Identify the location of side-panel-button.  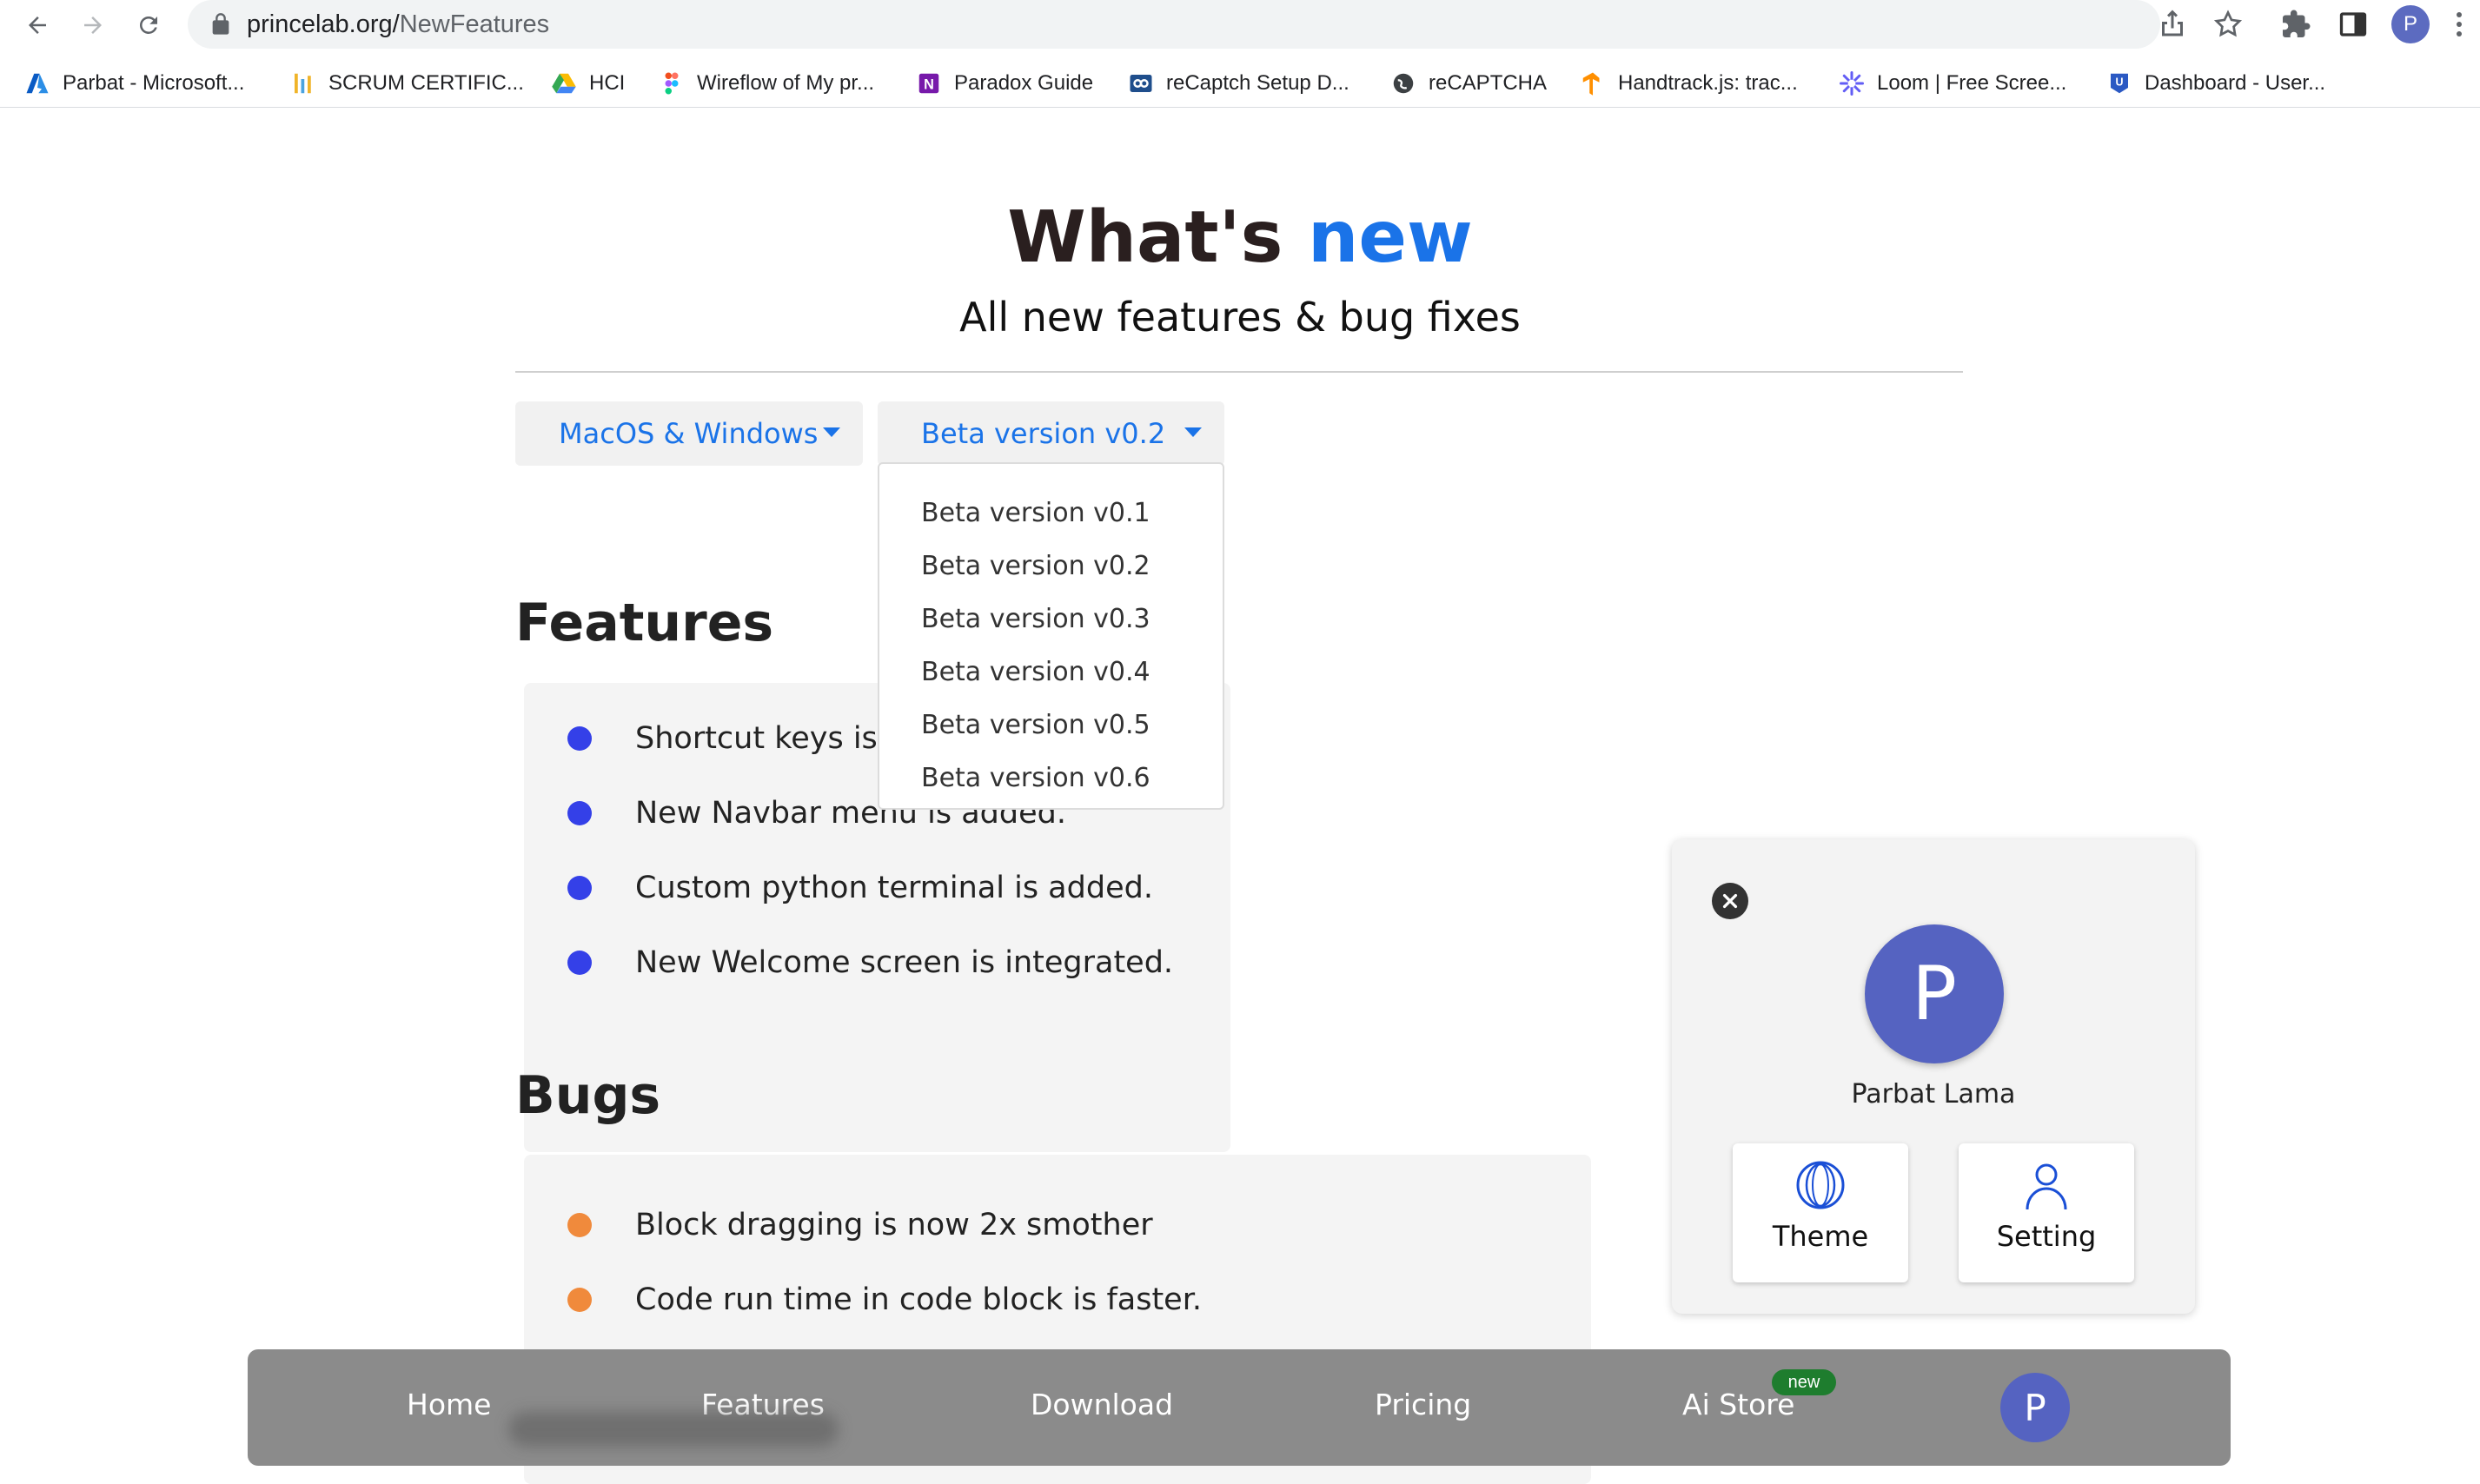
(2353, 24).